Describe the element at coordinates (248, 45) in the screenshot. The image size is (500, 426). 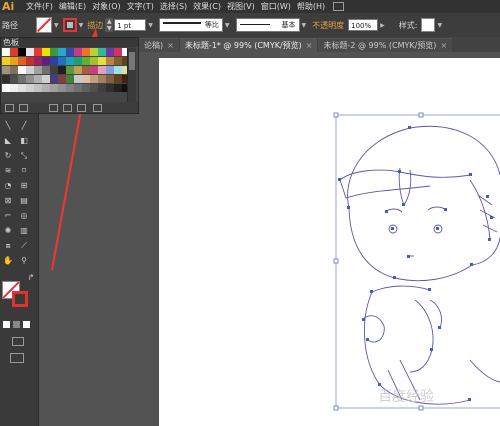
I see `tab-document-1: 未标题-1* @ 99% (CMYK/预览) ×` at that location.